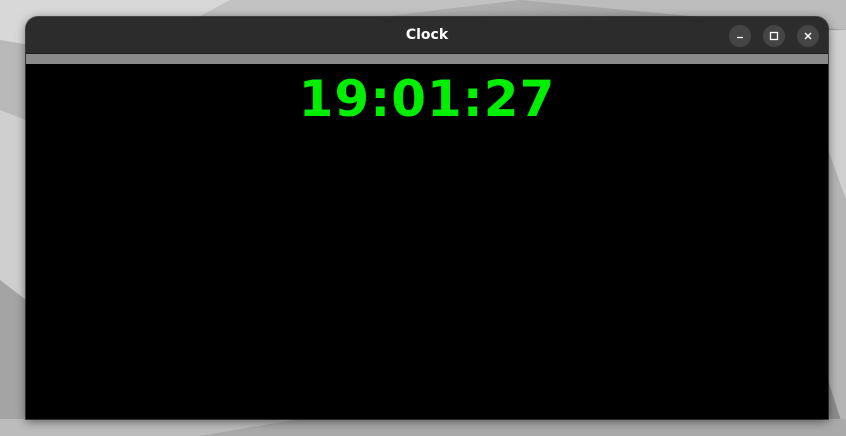  I want to click on close-icon, so click(808, 36).